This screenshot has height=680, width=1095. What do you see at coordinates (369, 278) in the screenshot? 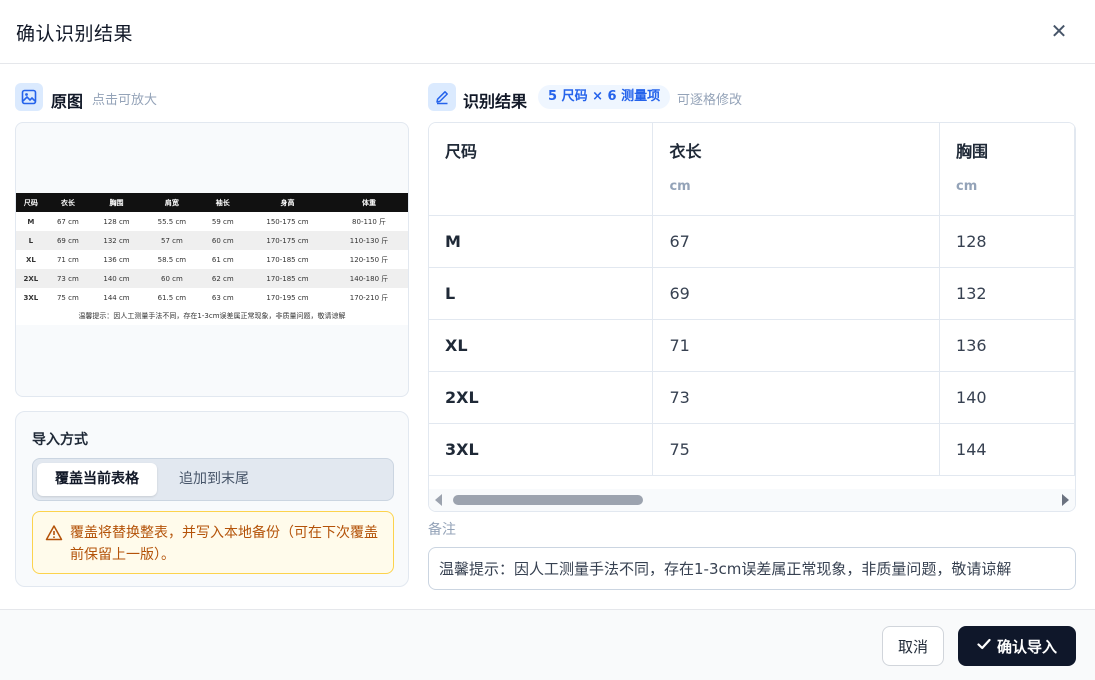
I see `preview-cell: 140-180 斤` at bounding box center [369, 278].